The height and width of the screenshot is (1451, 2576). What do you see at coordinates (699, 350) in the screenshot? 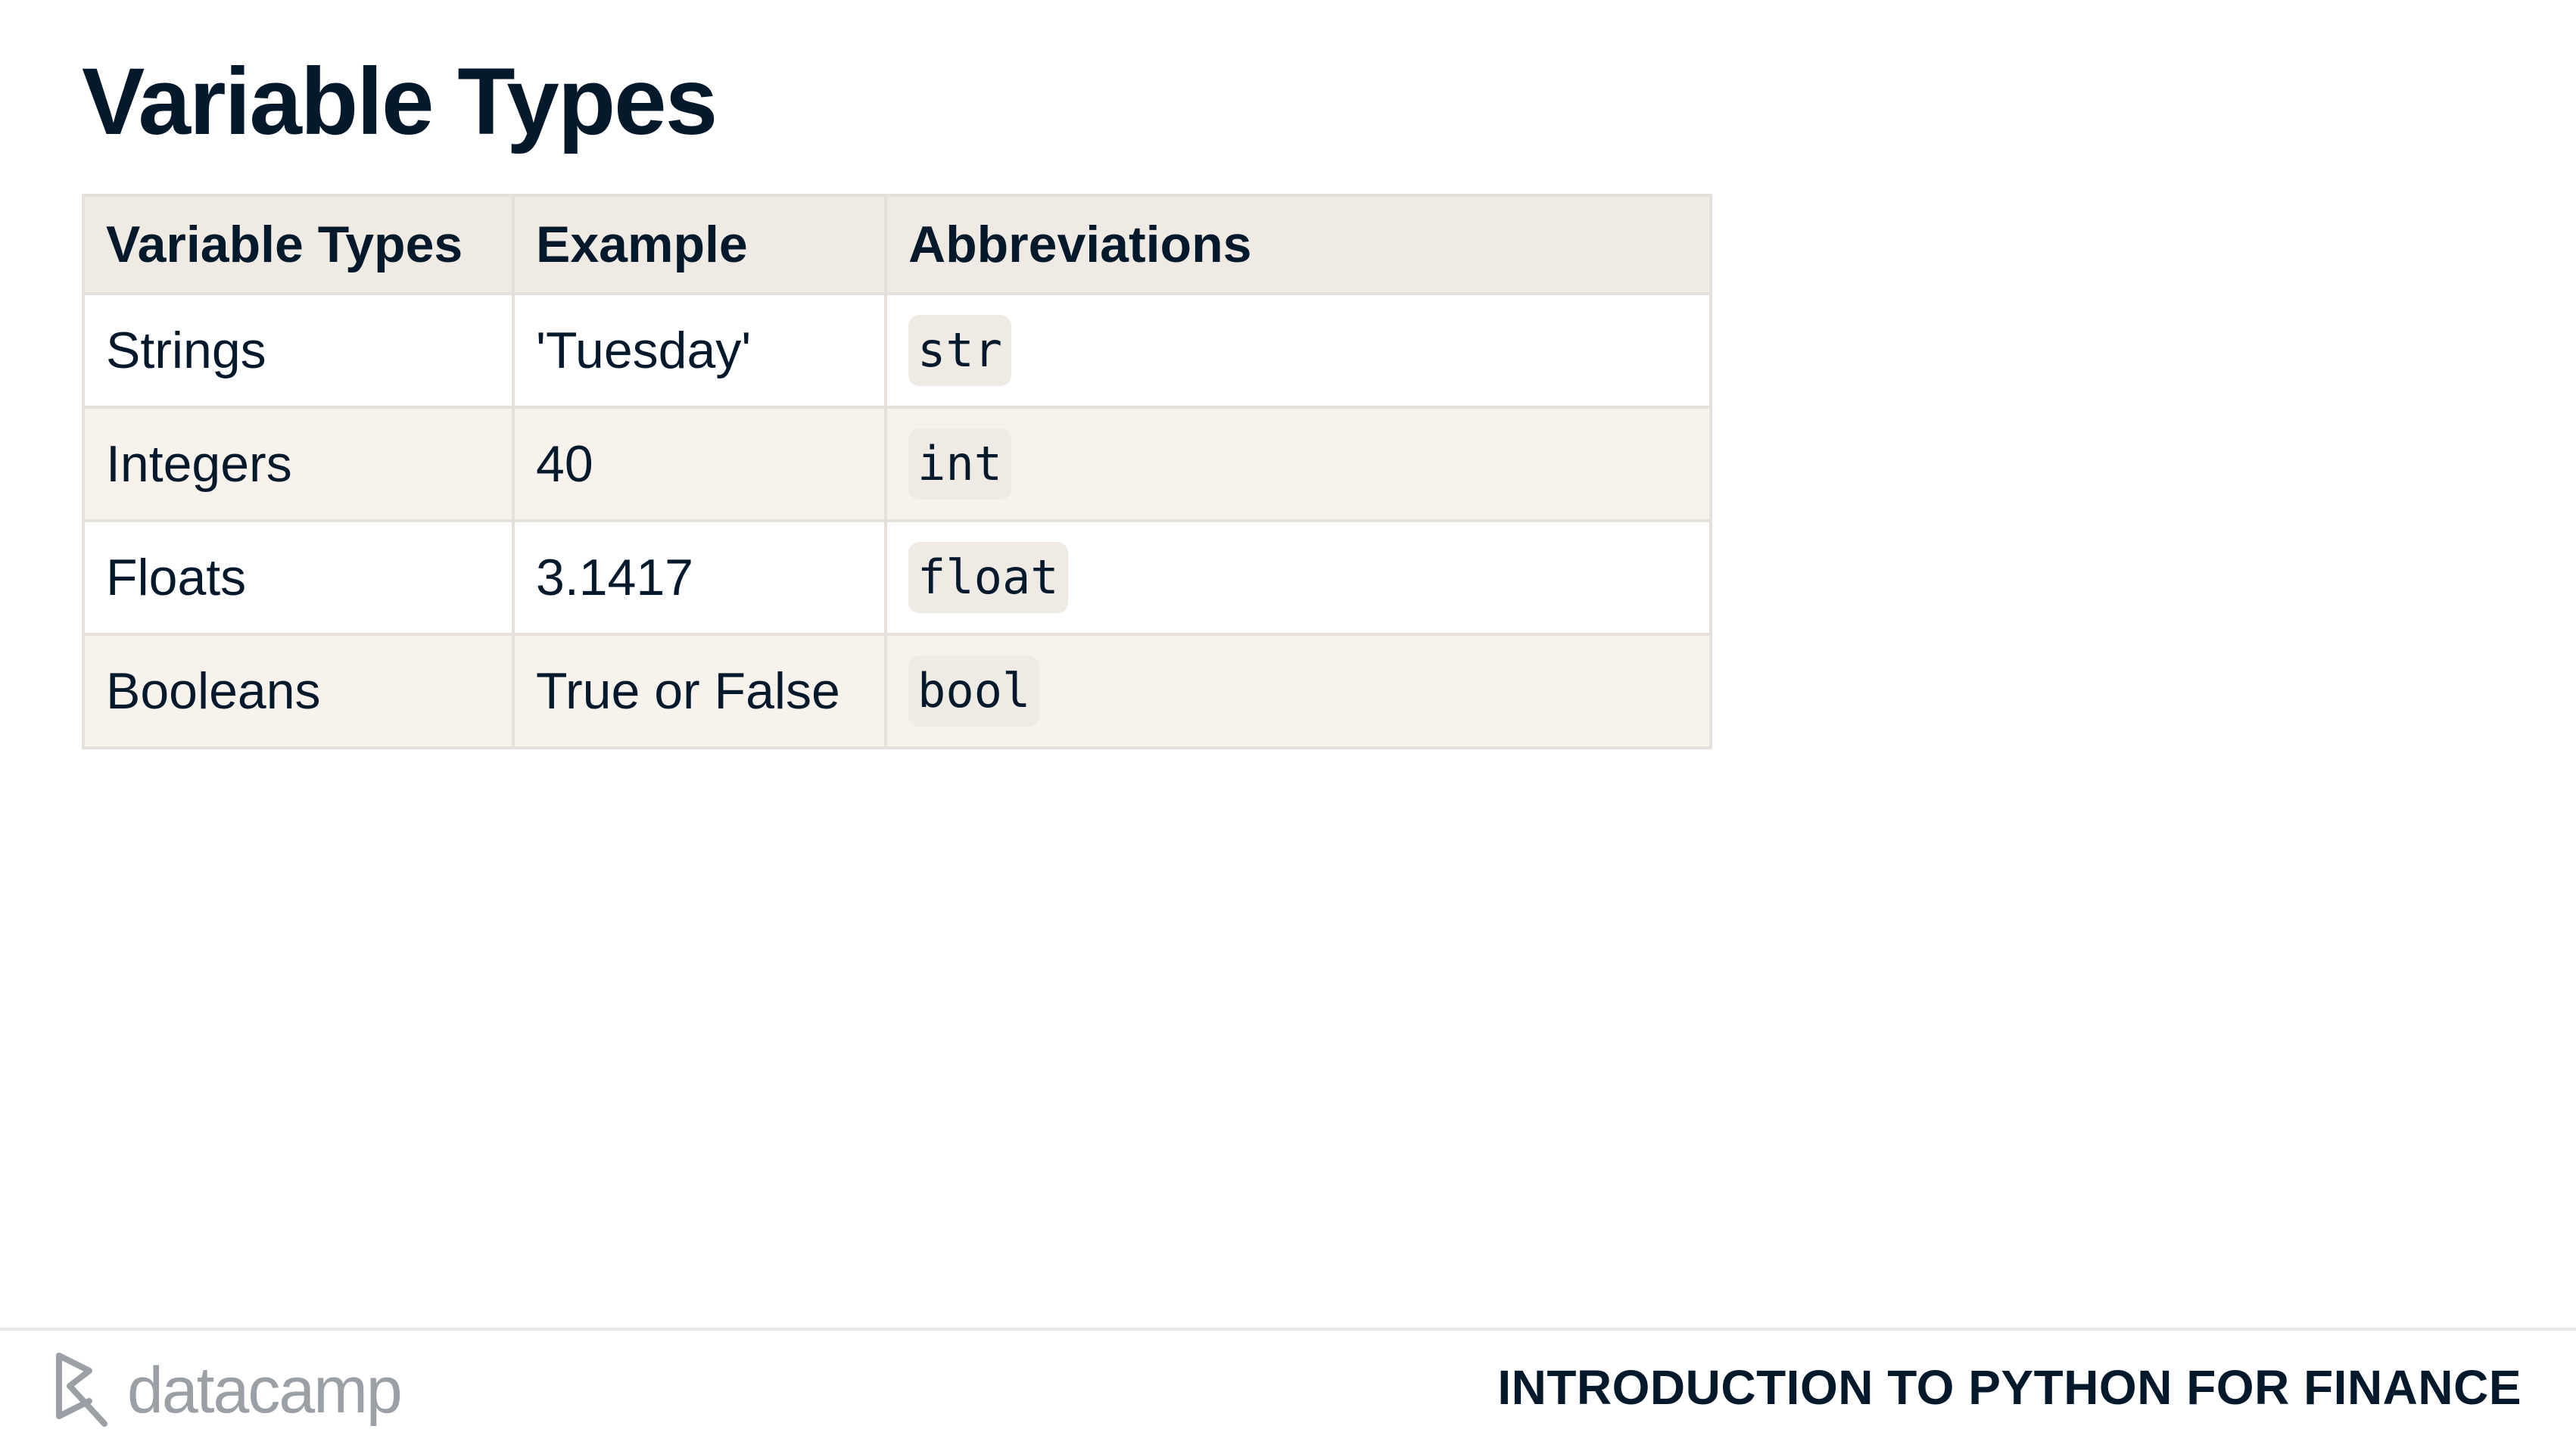
I see `cell-example: 'Tuesday'` at bounding box center [699, 350].